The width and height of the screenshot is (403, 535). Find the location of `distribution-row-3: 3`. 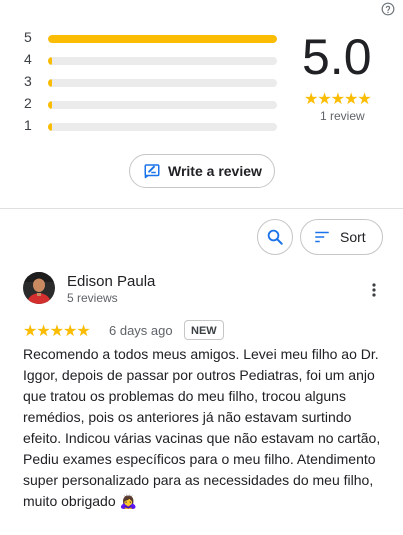

distribution-row-3: 3 is located at coordinates (151, 83).